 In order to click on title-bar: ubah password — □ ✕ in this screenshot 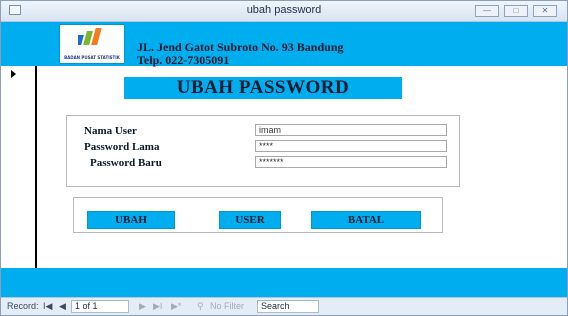, I will do `click(284, 11)`.